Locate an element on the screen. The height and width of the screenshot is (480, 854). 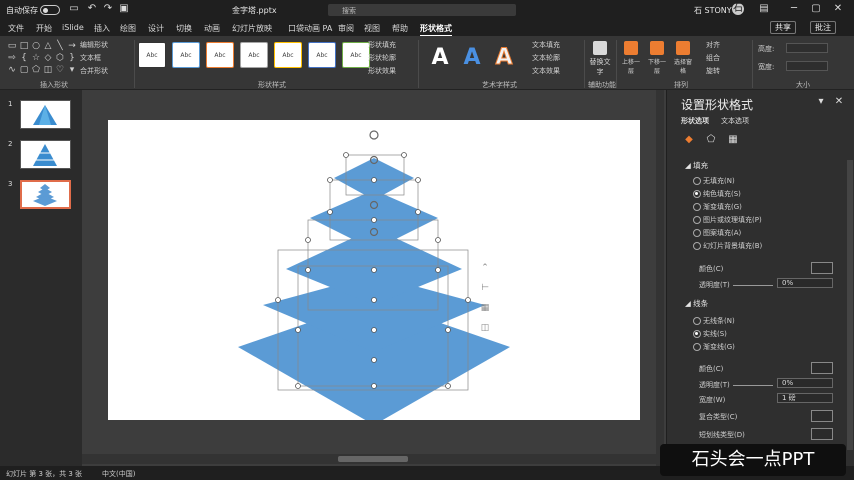
shape-style-gallery: Abc Abc Abc Abc Abc Abc Abc is located at coordinates (254, 55).